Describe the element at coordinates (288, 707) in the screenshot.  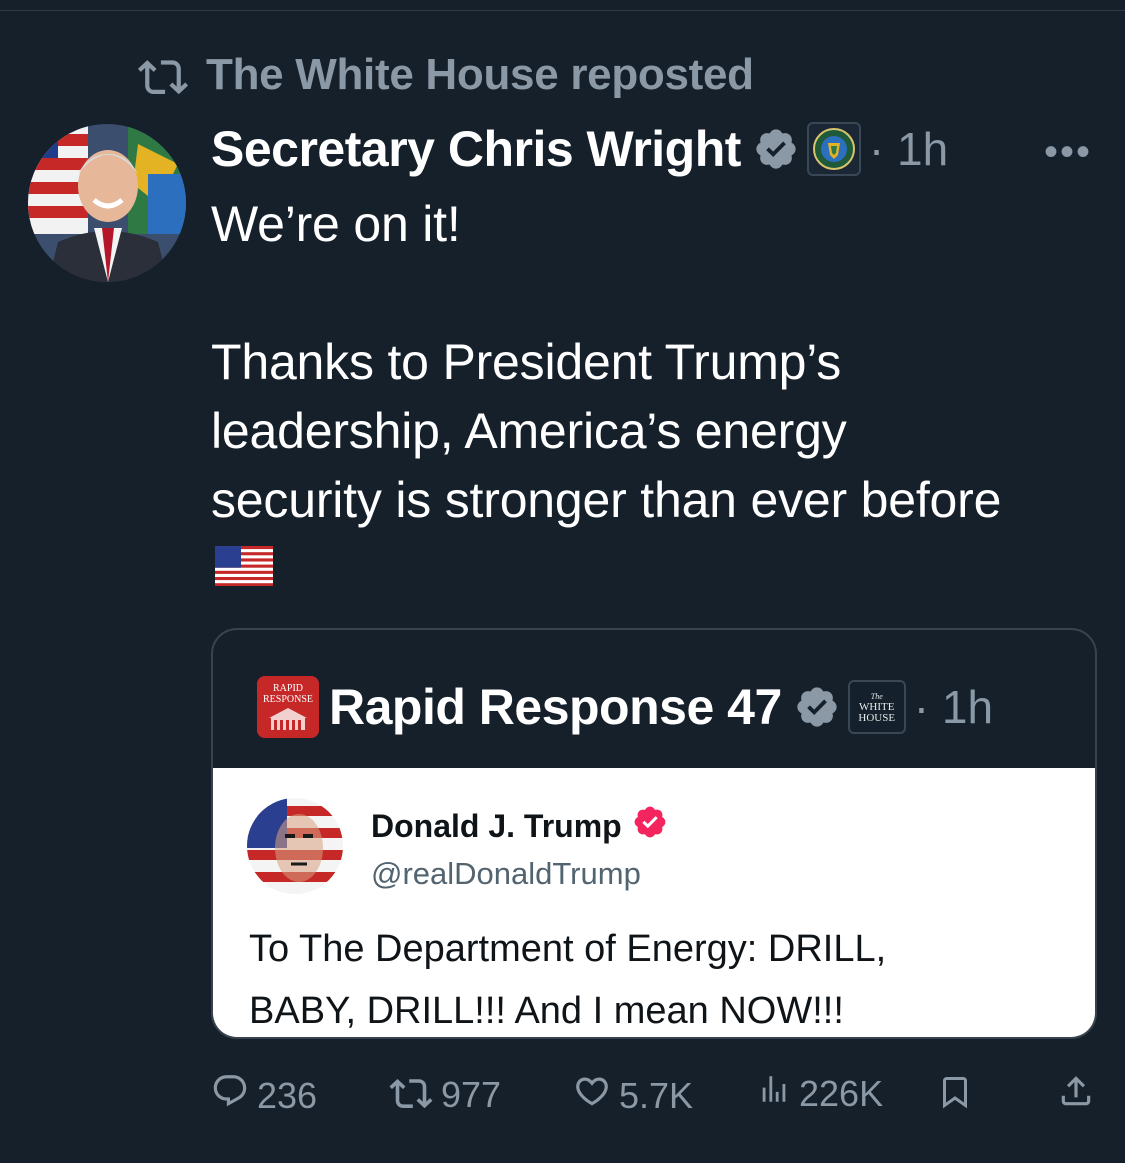
I see `rapid-response-avatar: RAPID RESPONSE` at that location.